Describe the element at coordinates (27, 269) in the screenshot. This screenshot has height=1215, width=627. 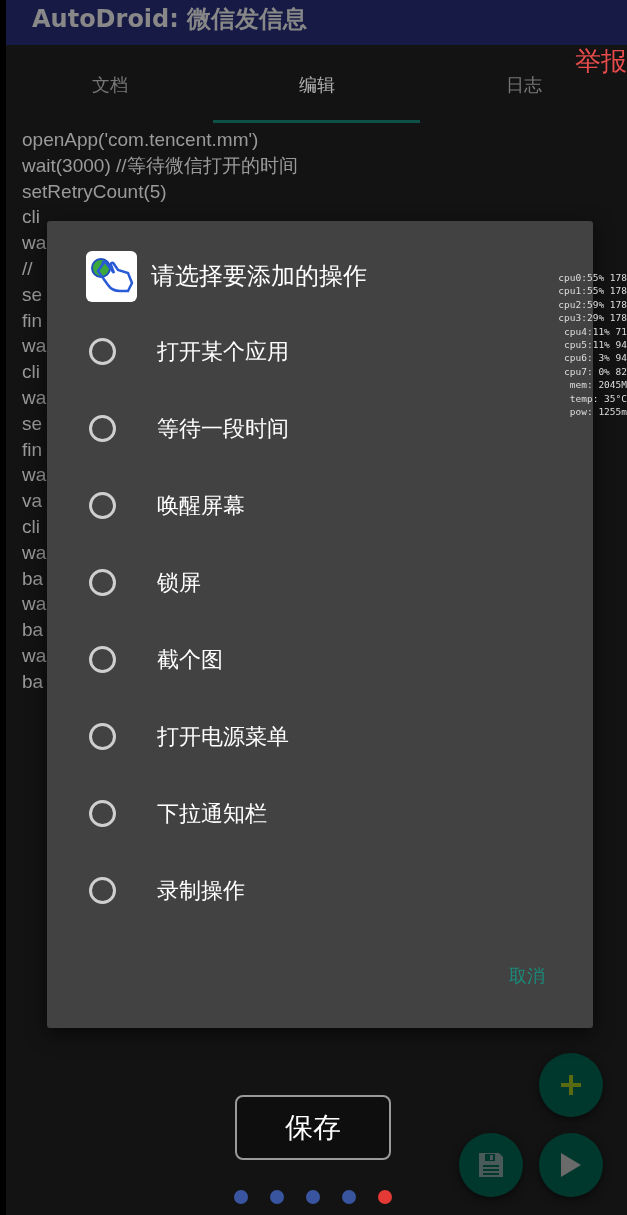
I see `code-line: //` at that location.